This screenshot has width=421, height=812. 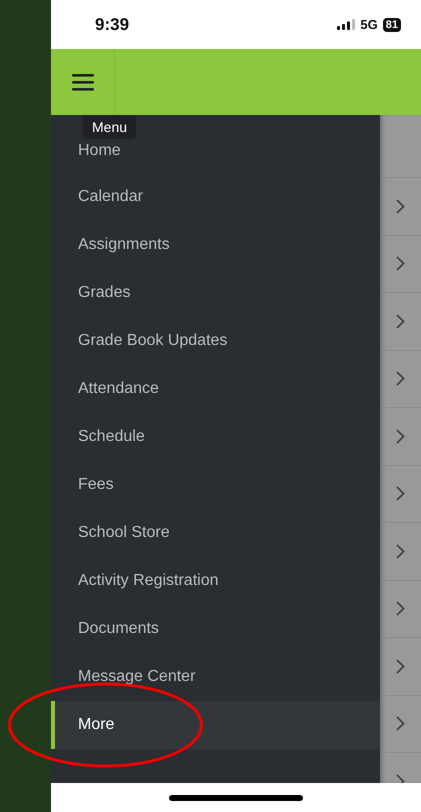 What do you see at coordinates (346, 24) in the screenshot?
I see `signal-icon` at bounding box center [346, 24].